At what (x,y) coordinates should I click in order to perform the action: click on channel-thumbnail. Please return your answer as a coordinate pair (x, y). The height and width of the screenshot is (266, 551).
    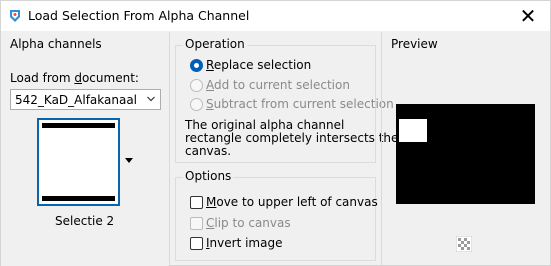
    Looking at the image, I should click on (78, 162).